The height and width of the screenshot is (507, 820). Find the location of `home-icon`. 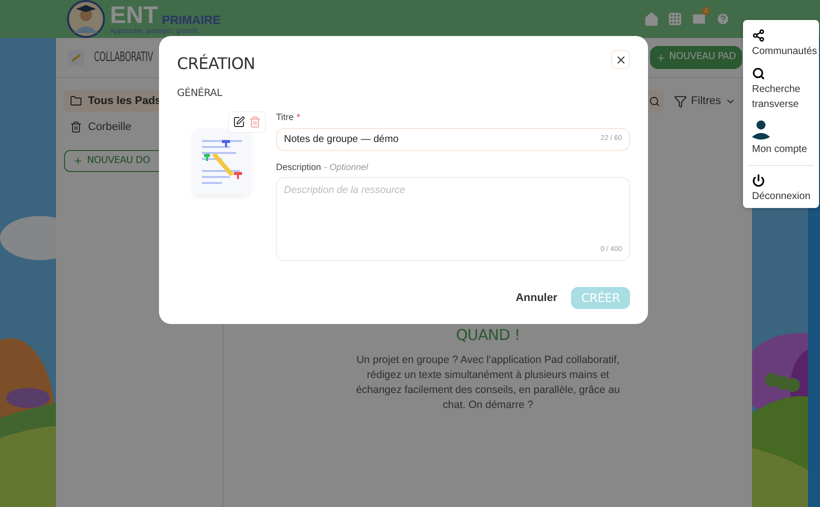

home-icon is located at coordinates (651, 19).